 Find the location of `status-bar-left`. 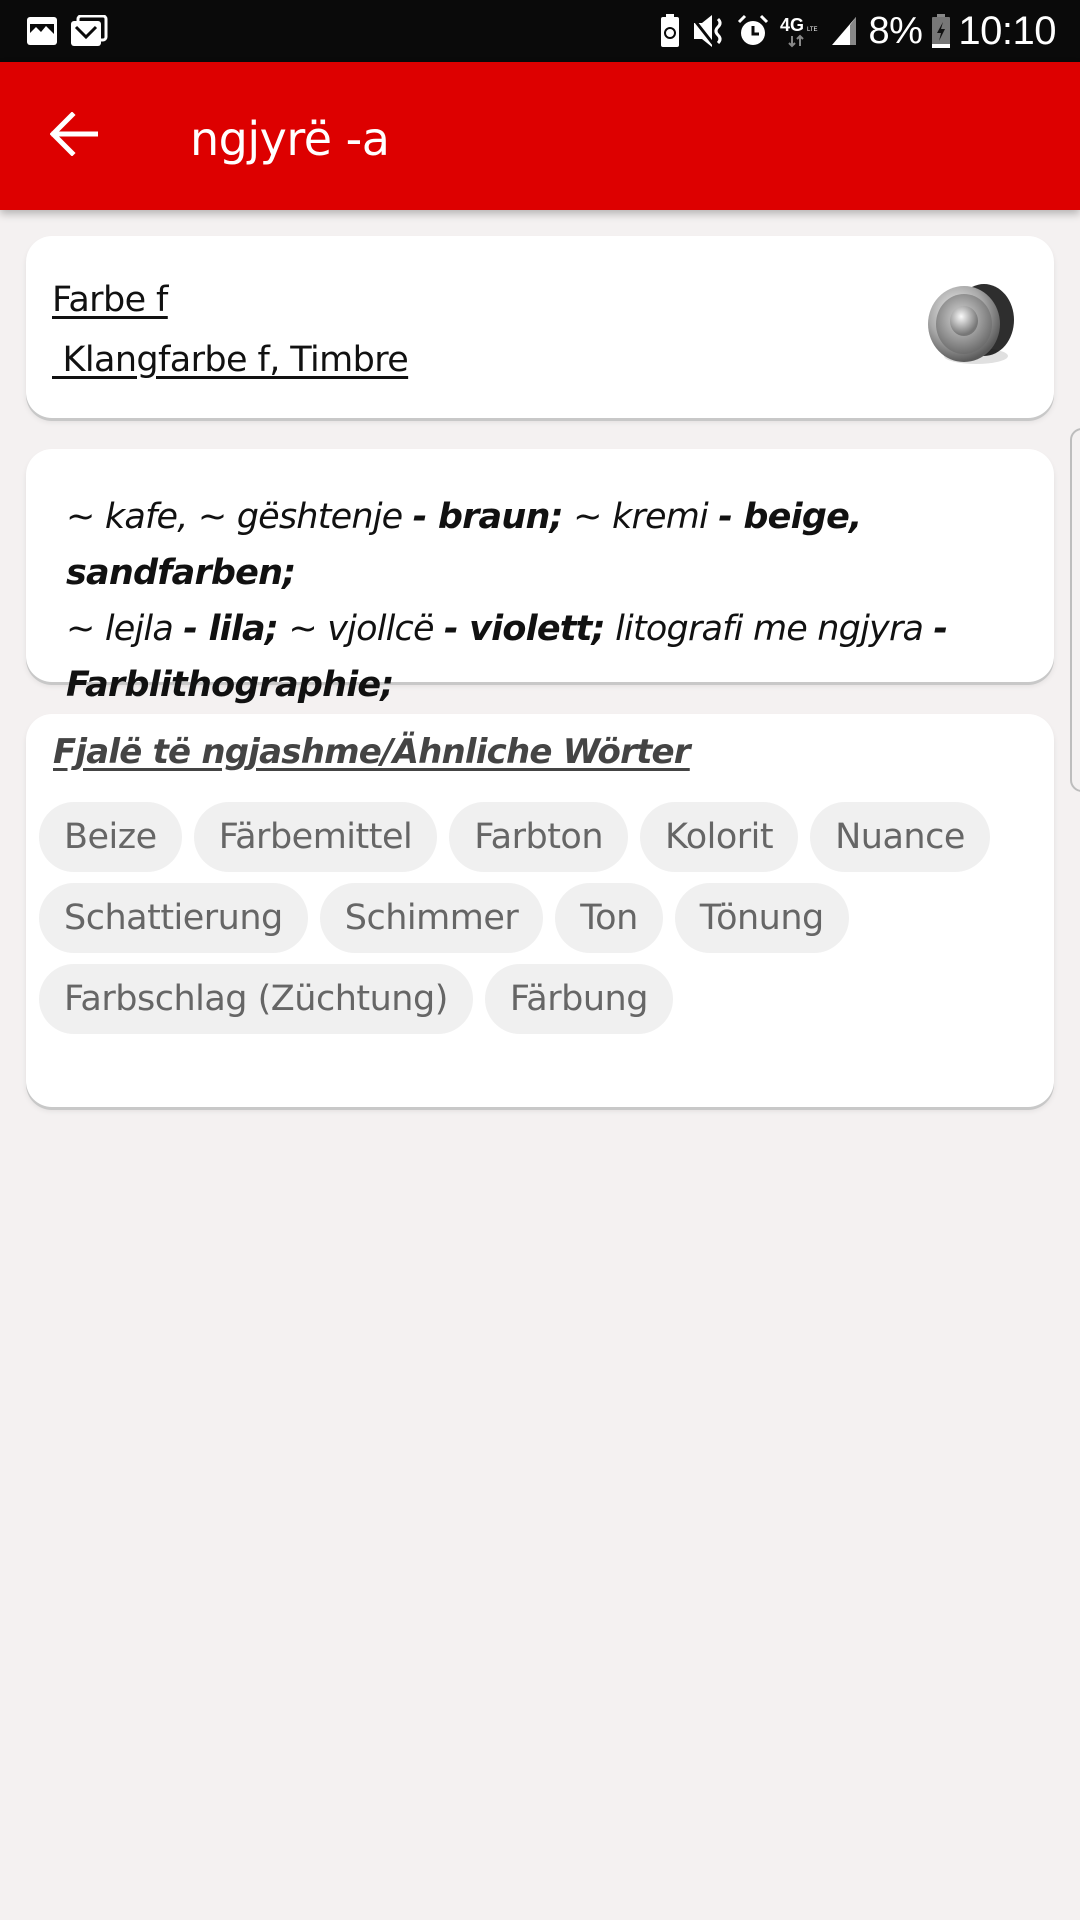

status-bar-left is located at coordinates (73, 31).